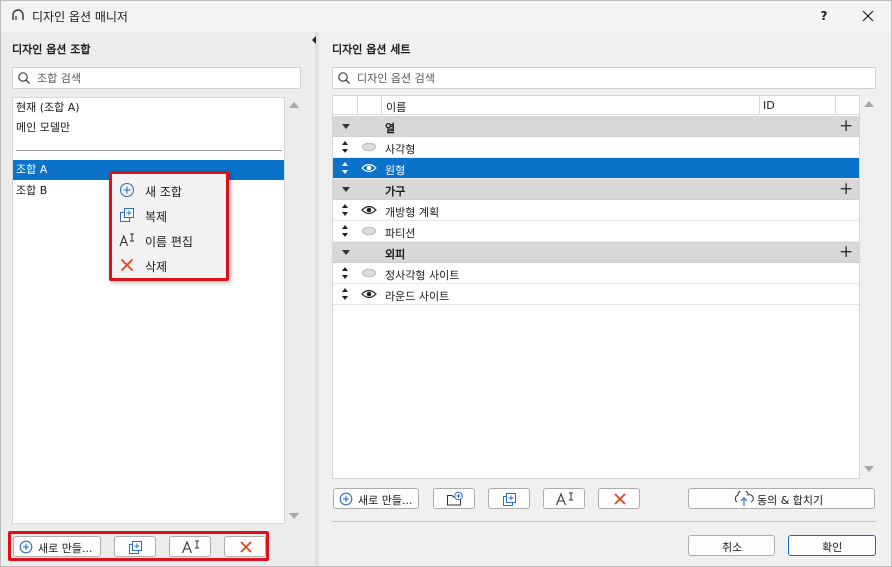  I want to click on combination-search-input, so click(150, 78).